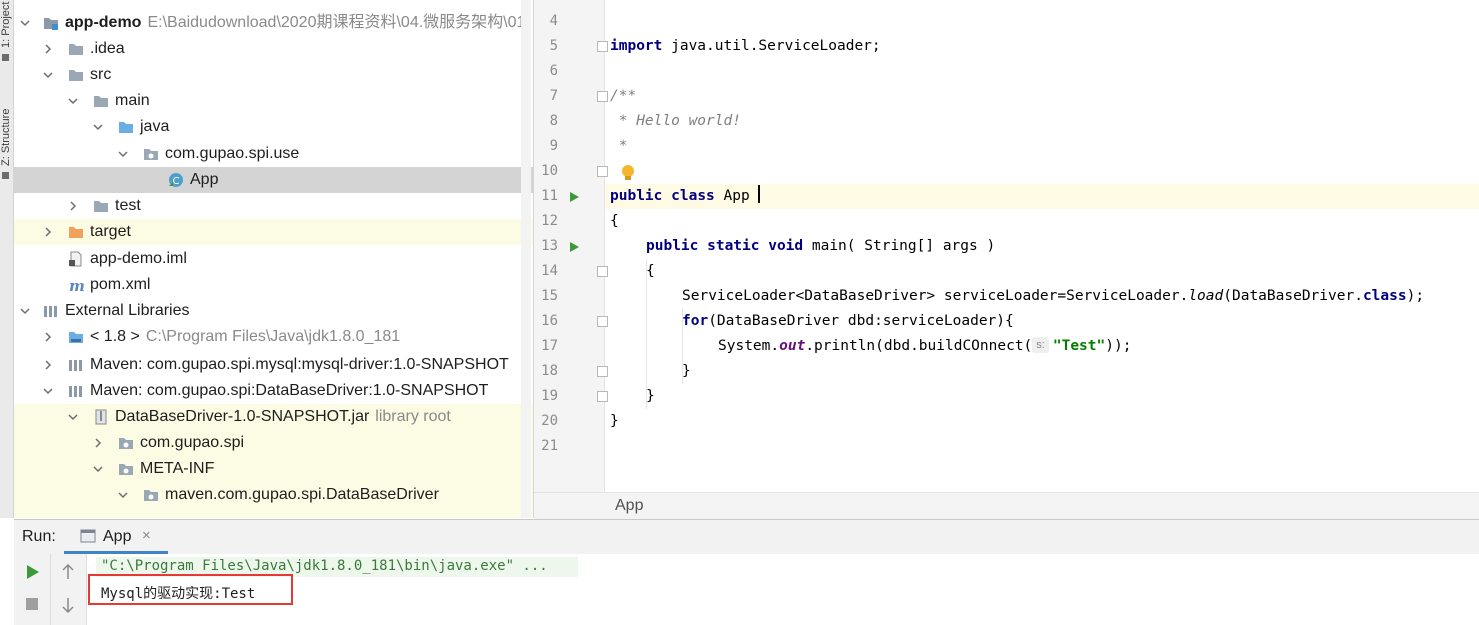 The image size is (1479, 625). I want to click on tree-item-package: com.gupao.spi.use, so click(273, 154).